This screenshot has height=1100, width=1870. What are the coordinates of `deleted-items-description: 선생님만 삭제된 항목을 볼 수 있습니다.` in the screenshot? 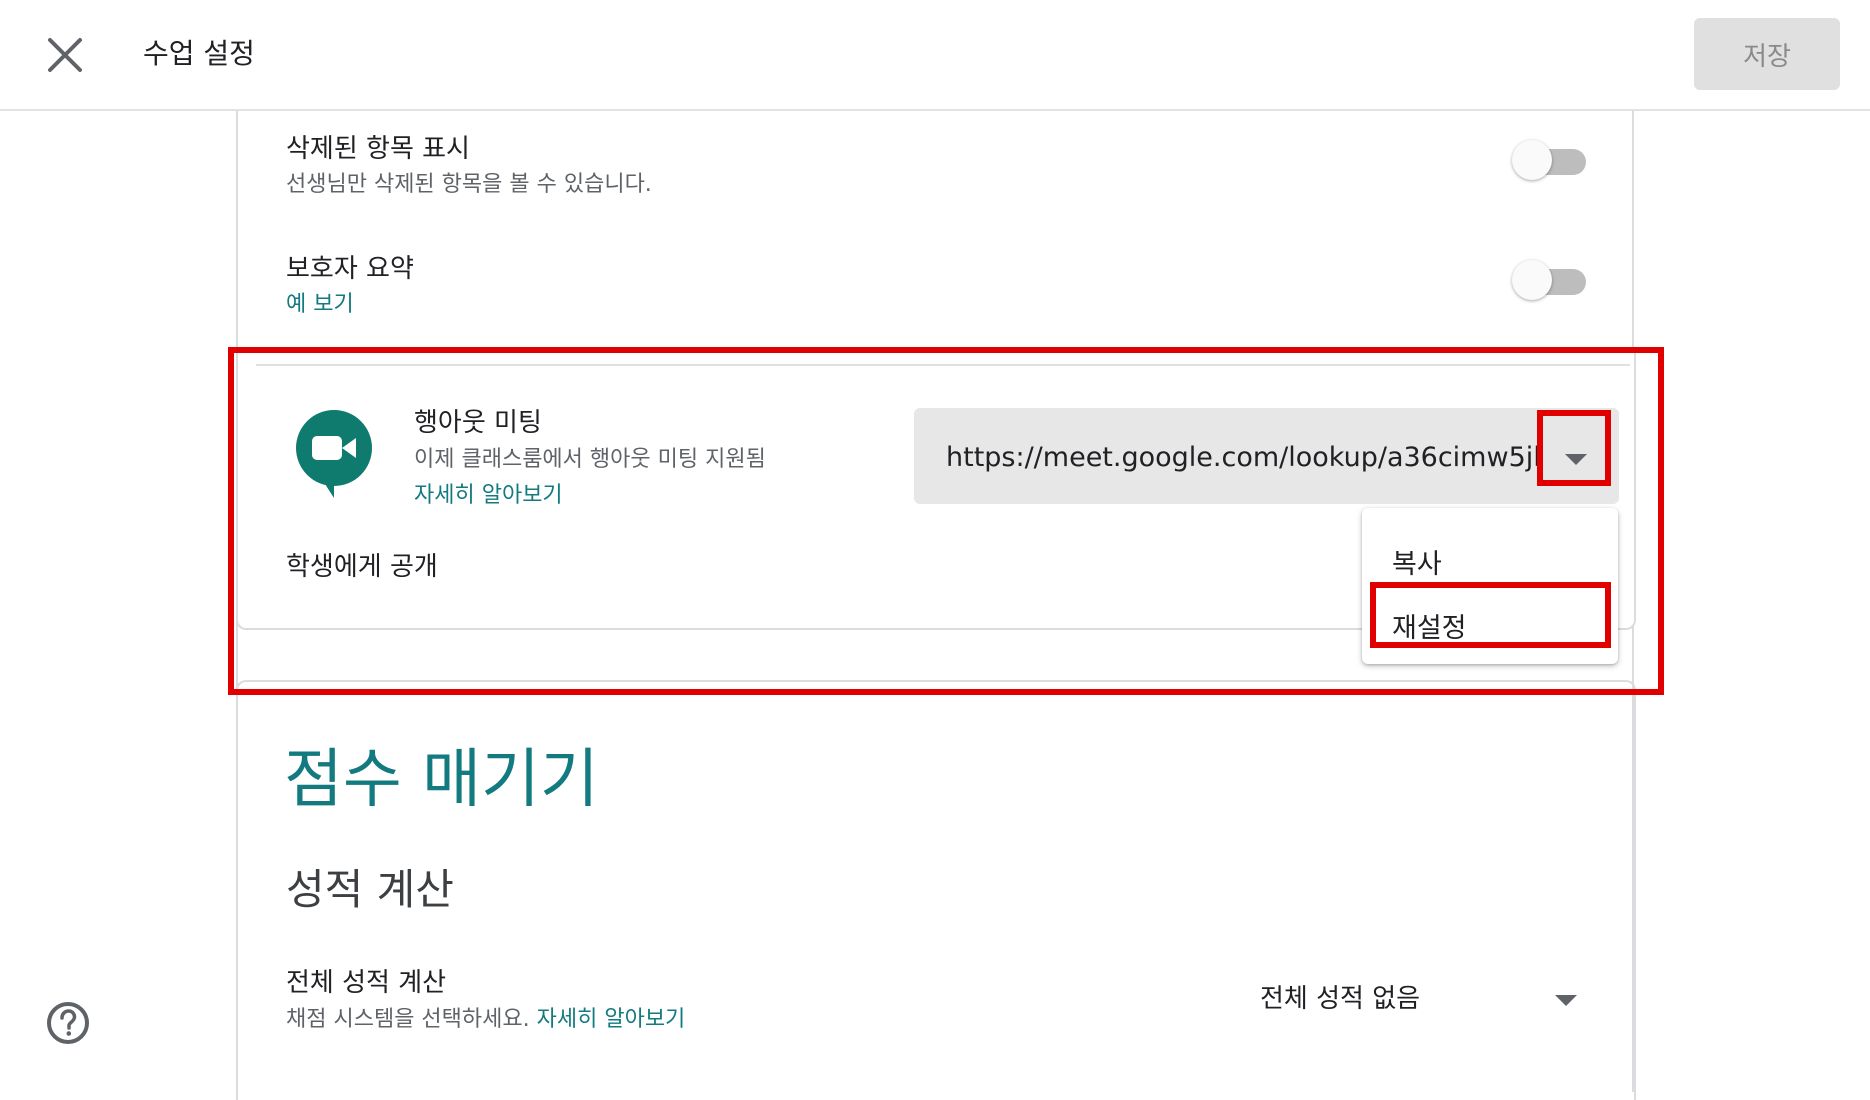 It's located at (469, 184).